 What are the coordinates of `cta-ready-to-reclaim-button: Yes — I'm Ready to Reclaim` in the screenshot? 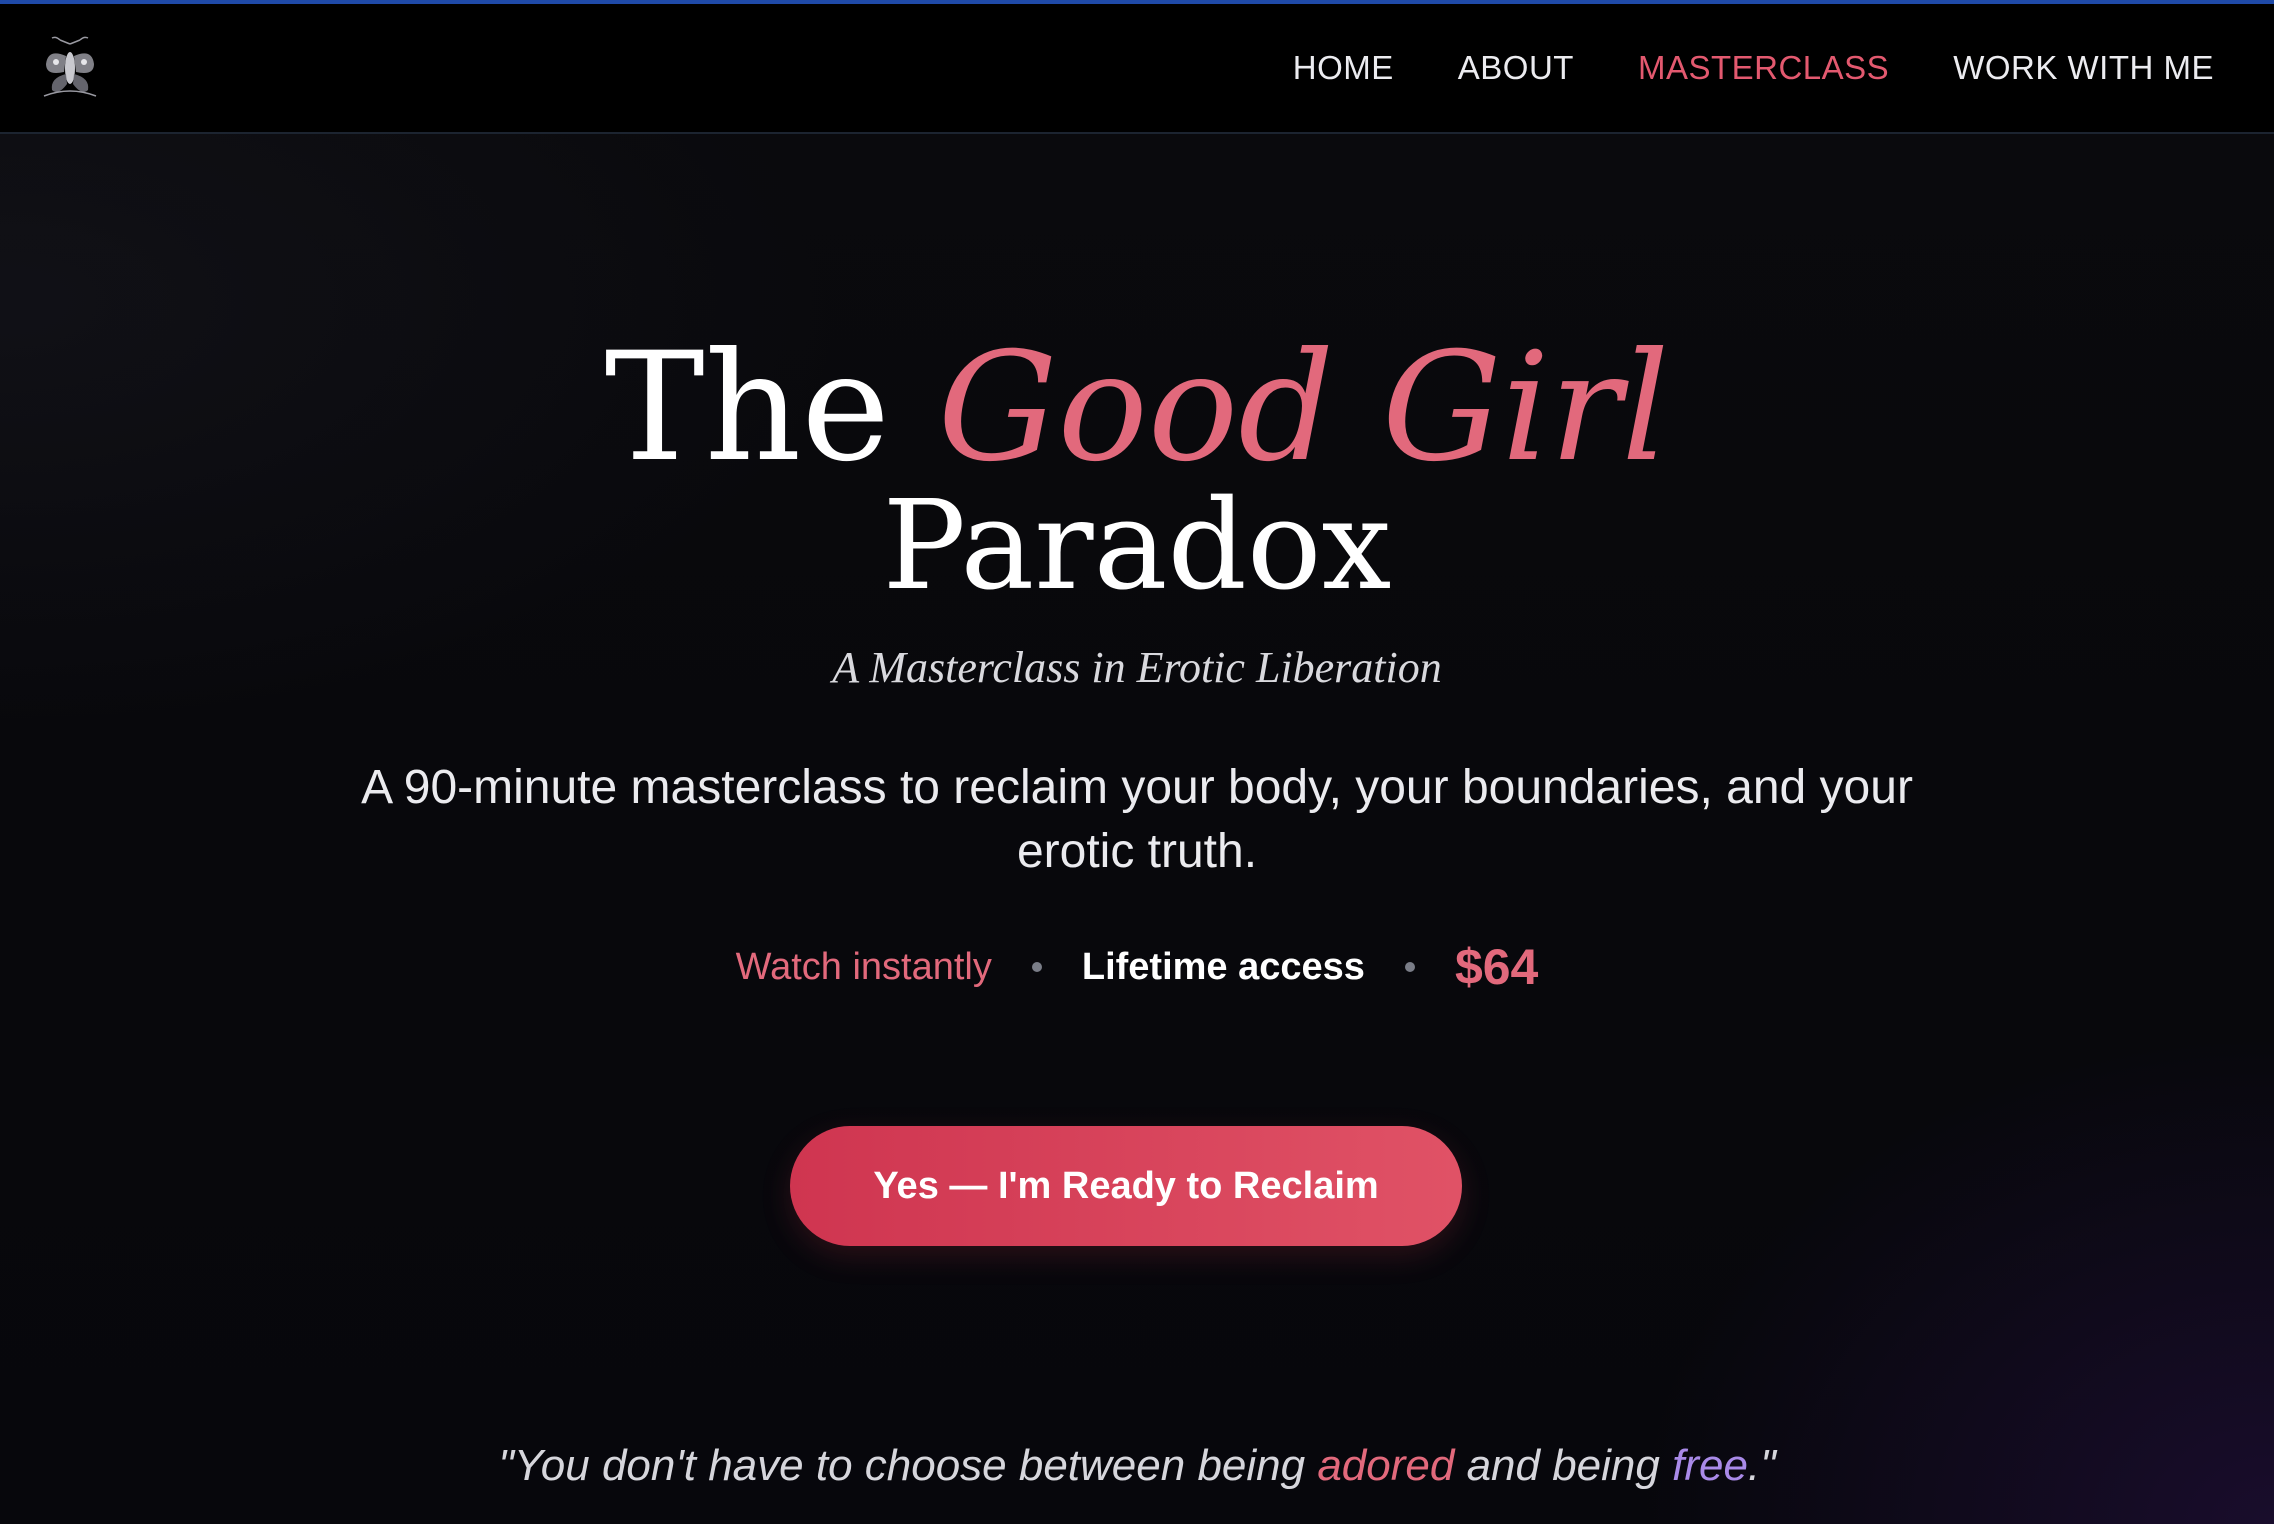 It's located at (1126, 1186).